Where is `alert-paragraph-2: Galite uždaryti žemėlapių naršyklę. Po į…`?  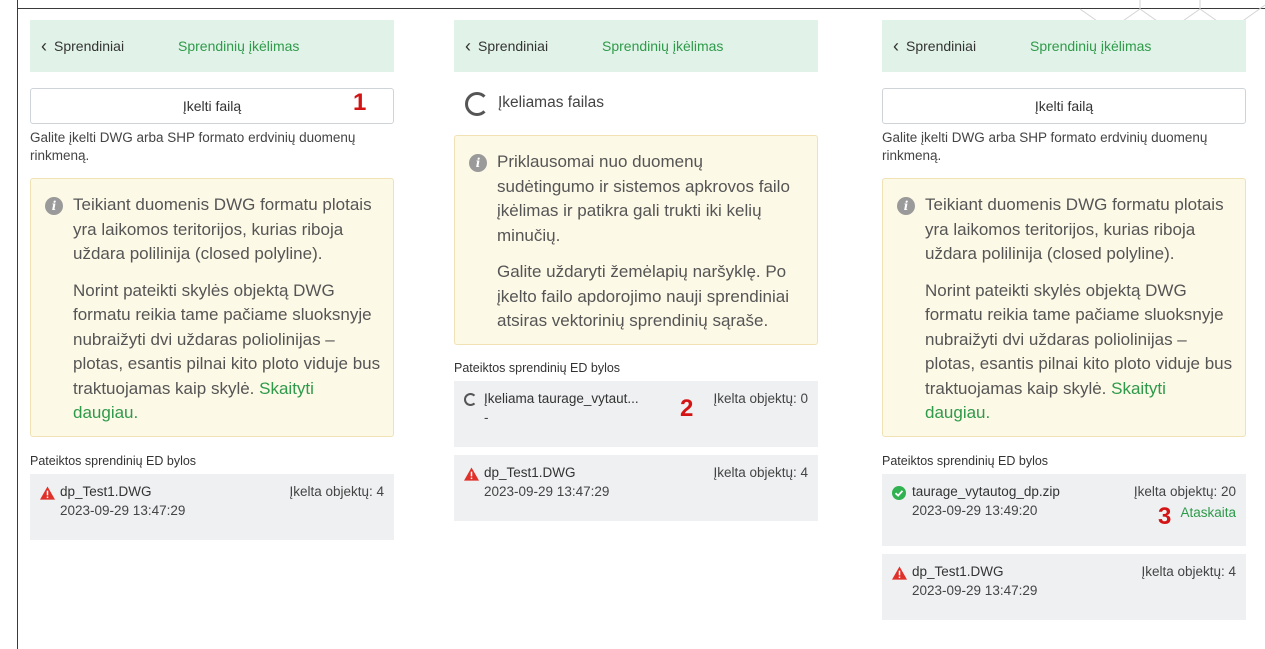
alert-paragraph-2: Galite uždaryti žemėlapių naršyklę. Po į… is located at coordinates (643, 296).